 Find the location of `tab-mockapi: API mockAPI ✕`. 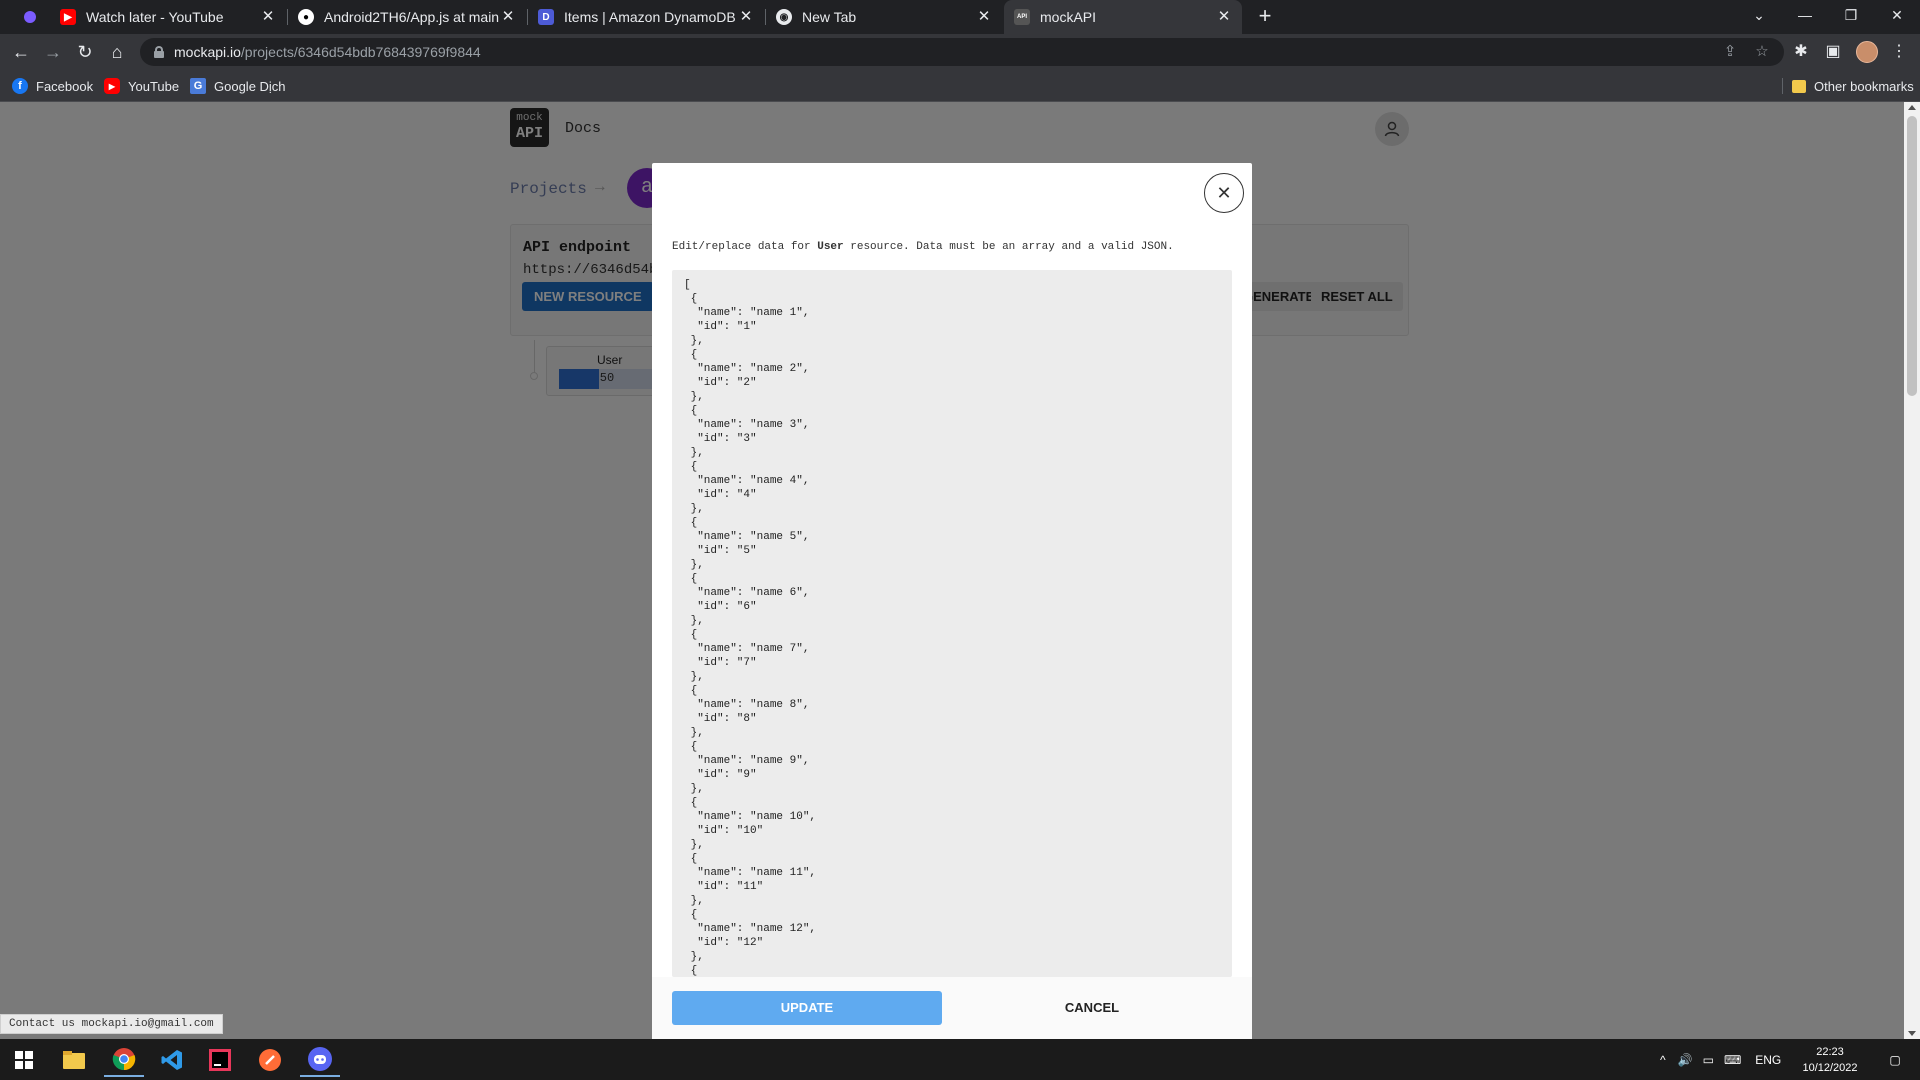

tab-mockapi: API mockAPI ✕ is located at coordinates (1123, 17).